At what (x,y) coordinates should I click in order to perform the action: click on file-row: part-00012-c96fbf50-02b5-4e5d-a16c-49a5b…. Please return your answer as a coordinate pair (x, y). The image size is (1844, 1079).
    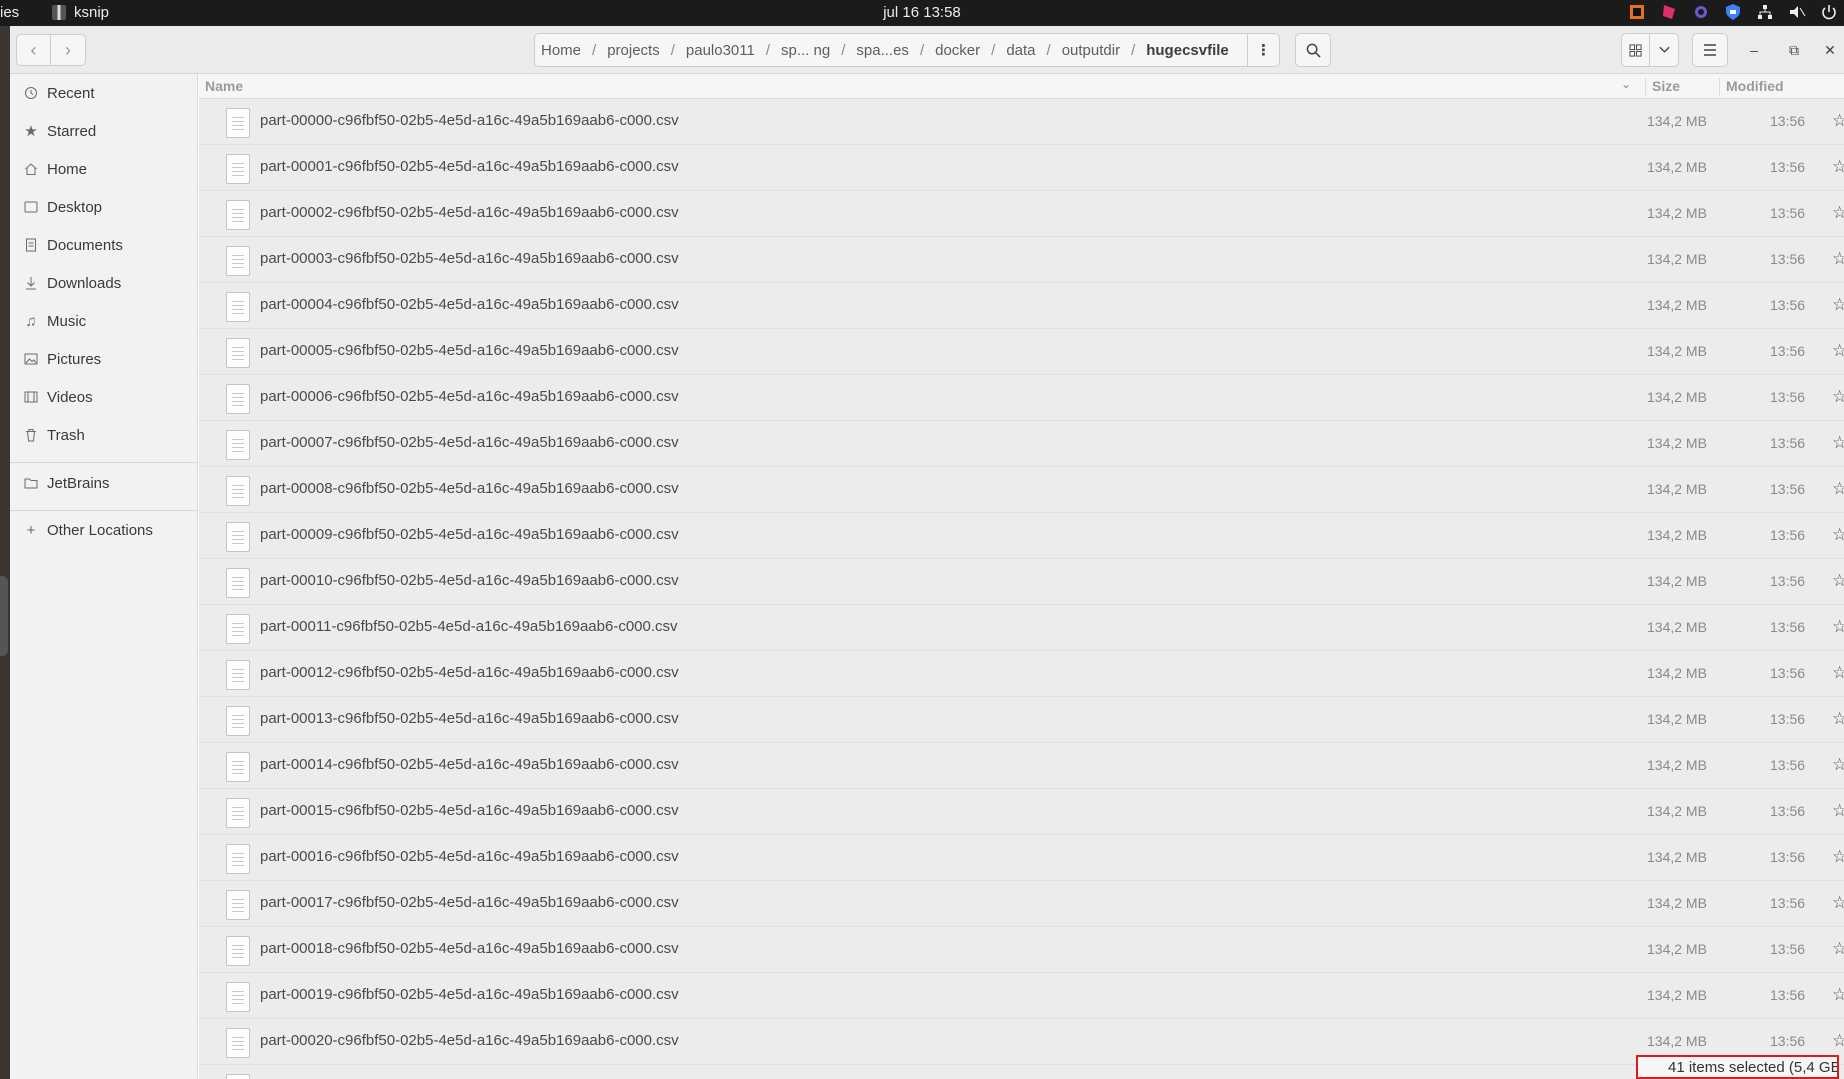
    Looking at the image, I should click on (1021, 674).